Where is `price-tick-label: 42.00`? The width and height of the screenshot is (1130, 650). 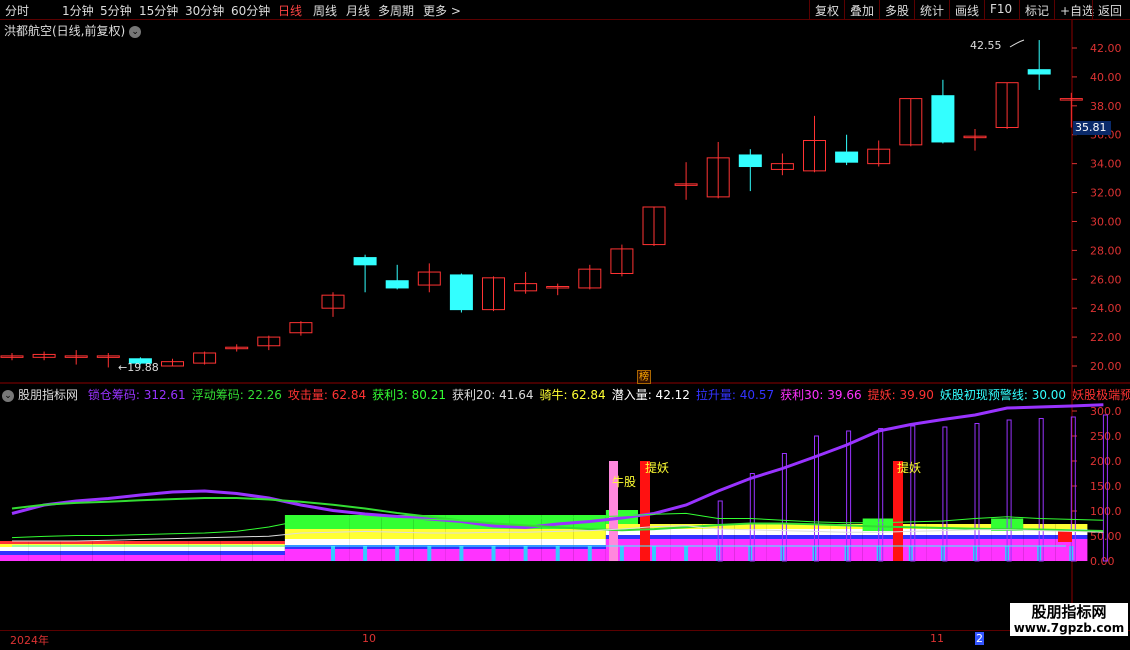
price-tick-label: 42.00 is located at coordinates (1106, 48).